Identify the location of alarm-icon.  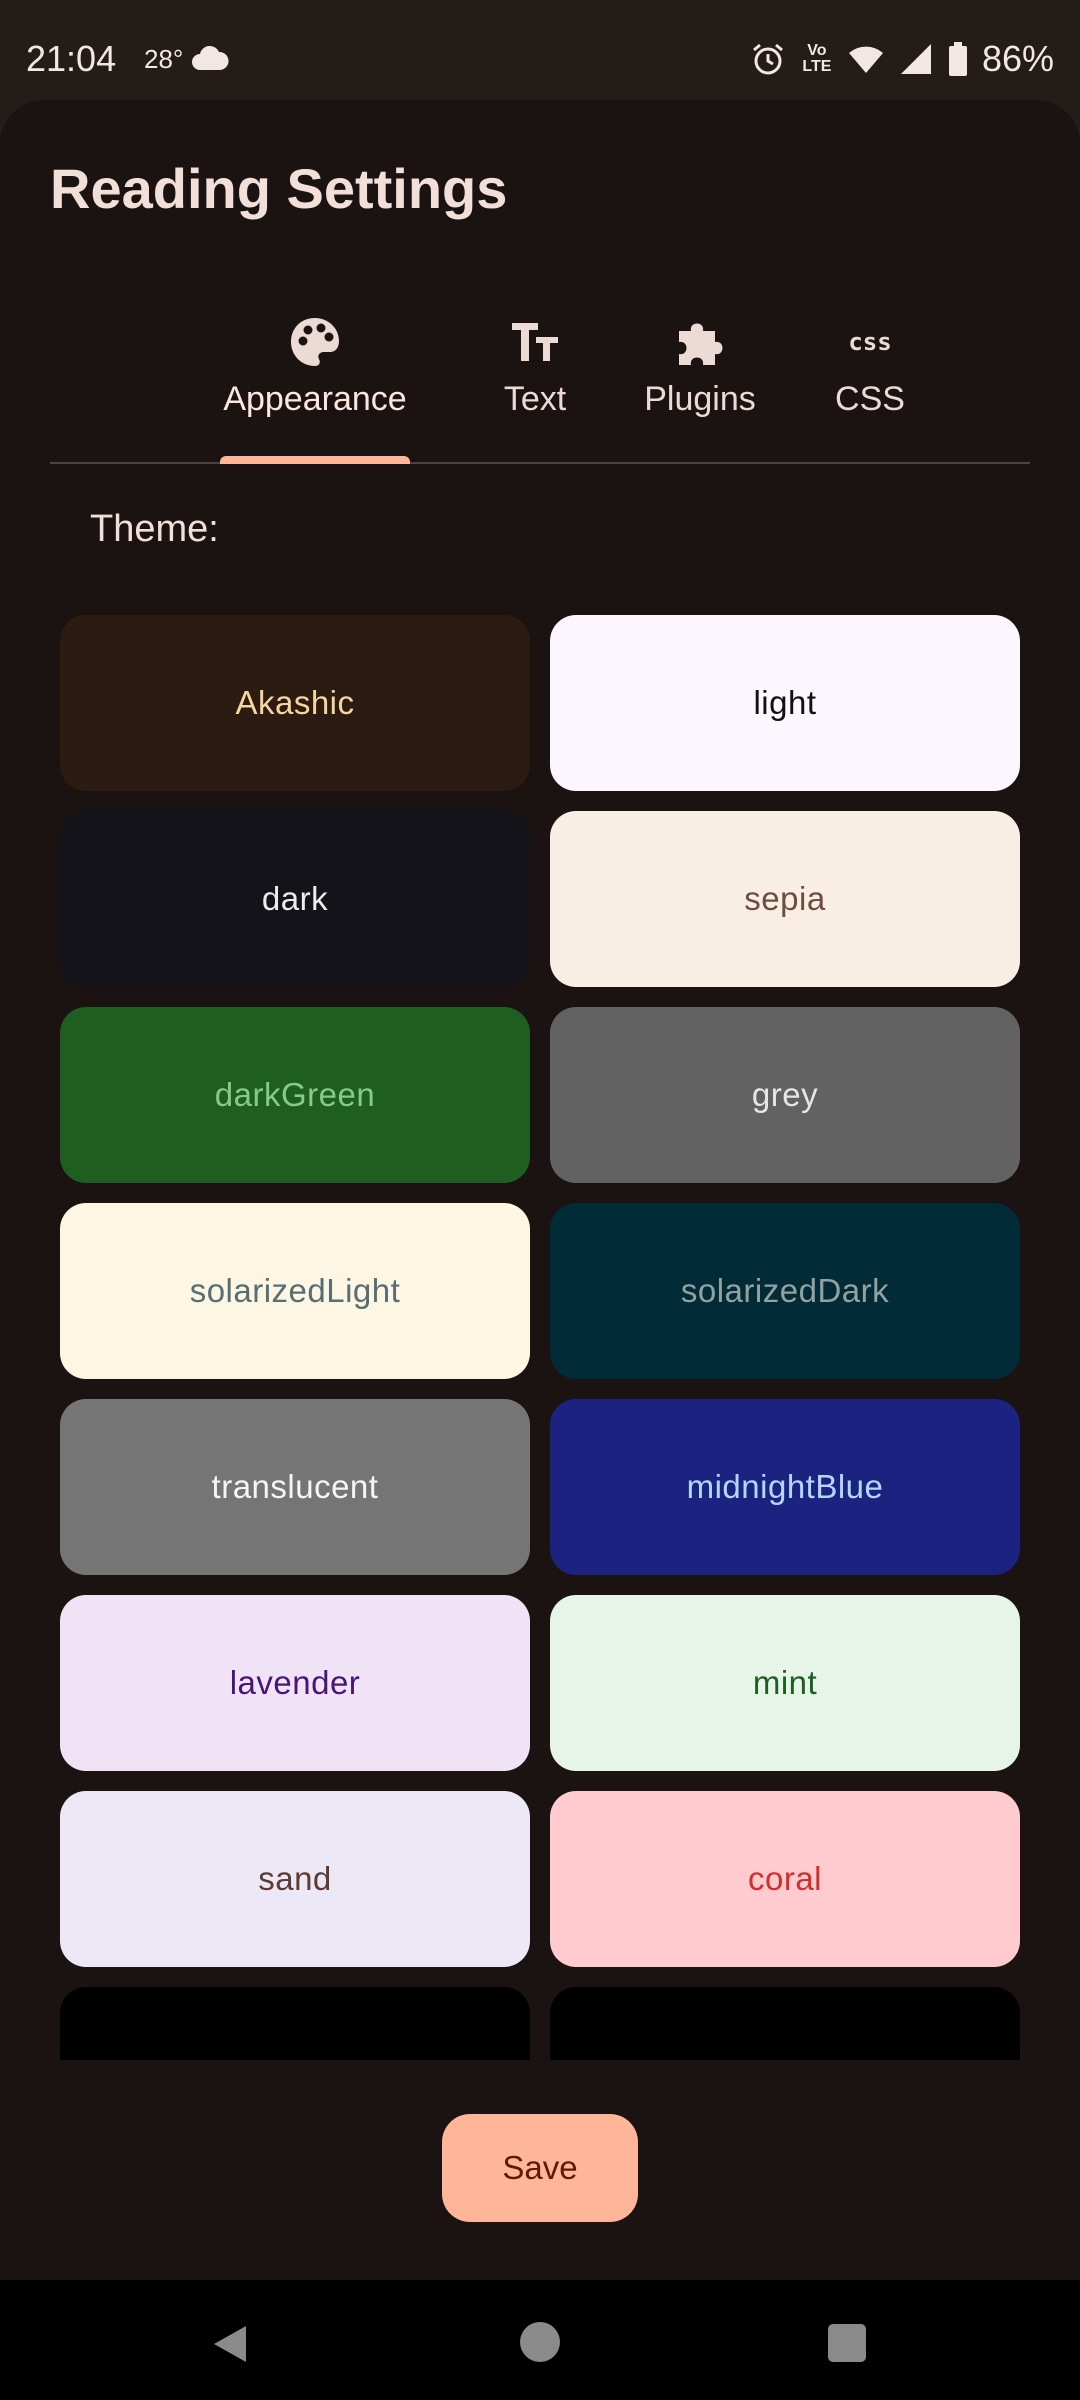
(767, 59).